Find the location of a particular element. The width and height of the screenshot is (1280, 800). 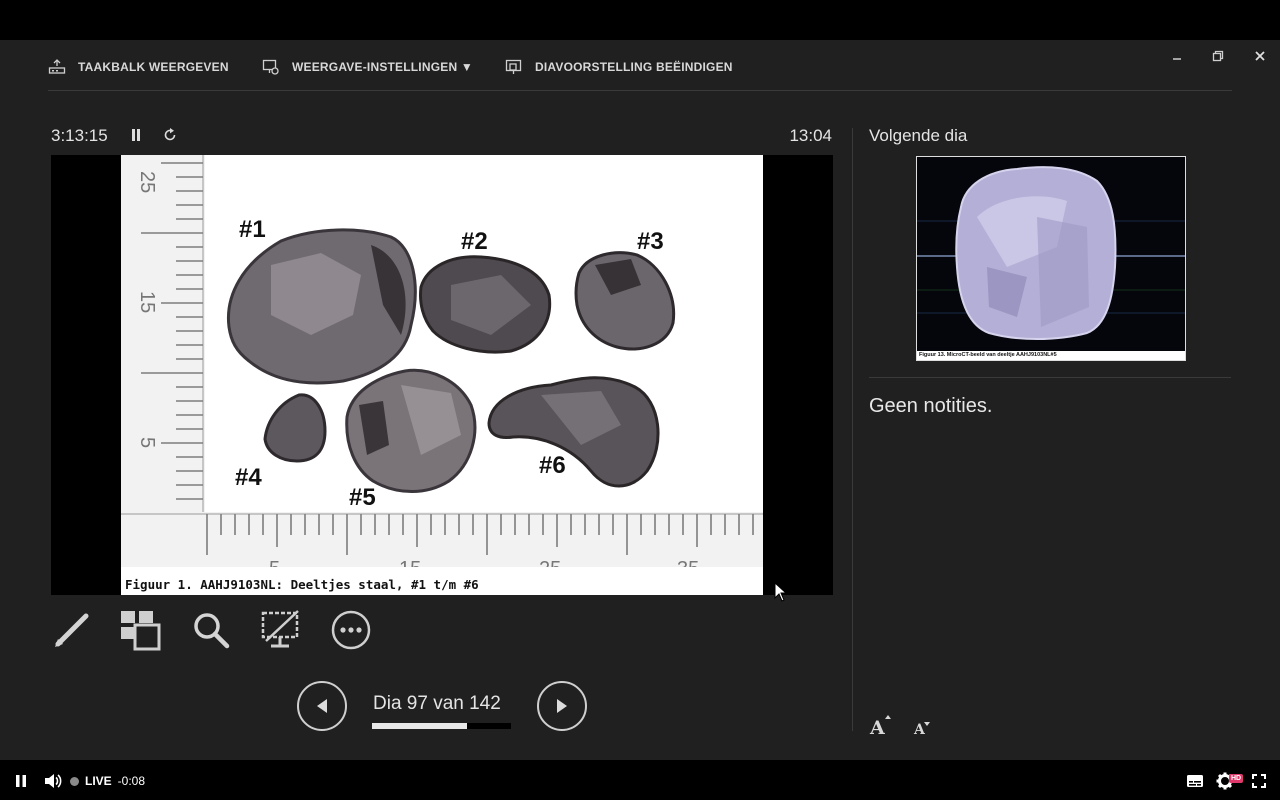

more-icon is located at coordinates (351, 630).